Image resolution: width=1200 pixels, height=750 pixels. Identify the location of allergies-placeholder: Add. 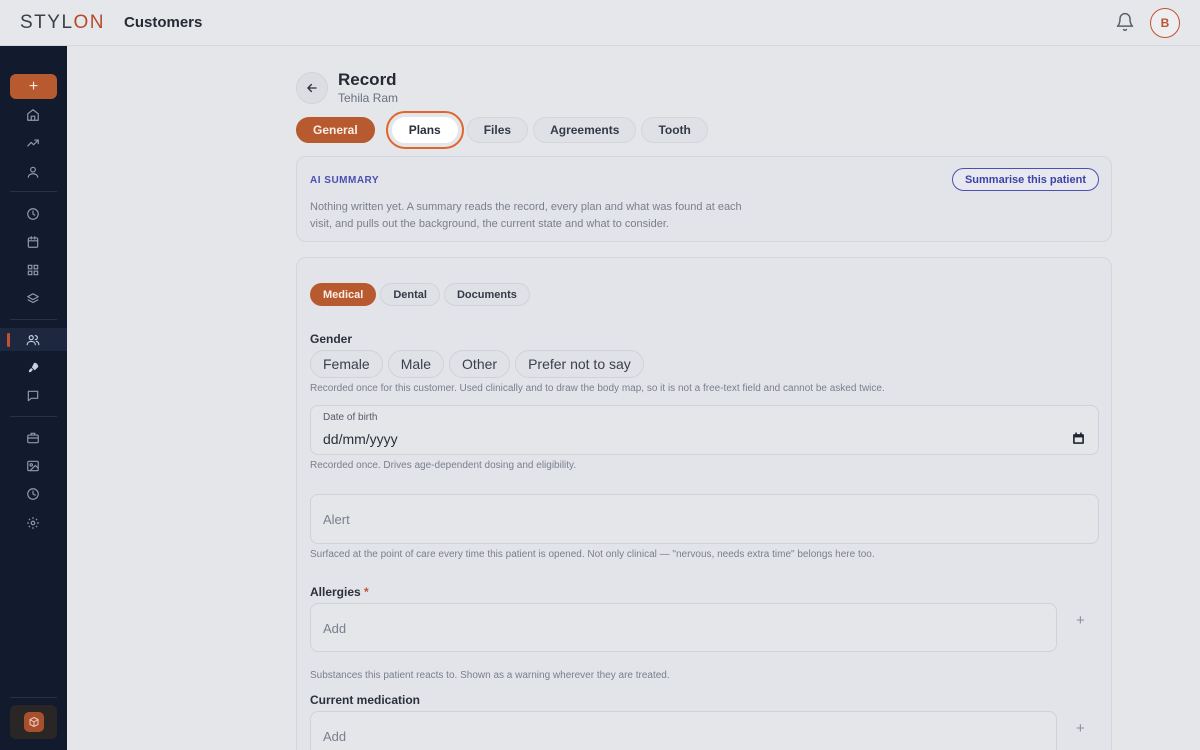
(335, 628).